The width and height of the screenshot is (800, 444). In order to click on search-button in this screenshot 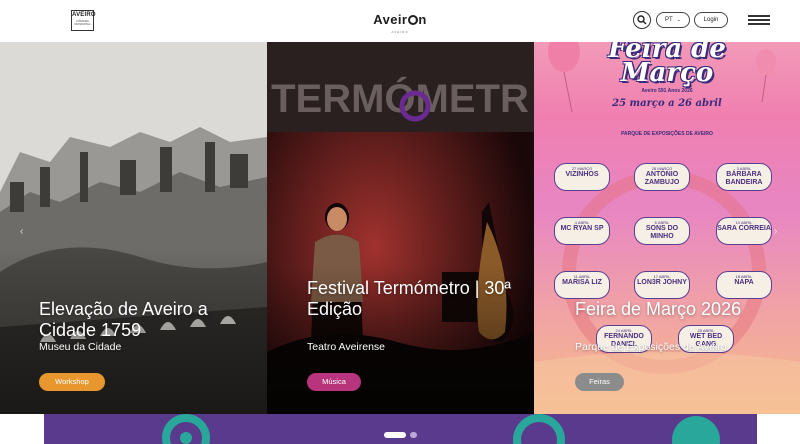, I will do `click(642, 20)`.